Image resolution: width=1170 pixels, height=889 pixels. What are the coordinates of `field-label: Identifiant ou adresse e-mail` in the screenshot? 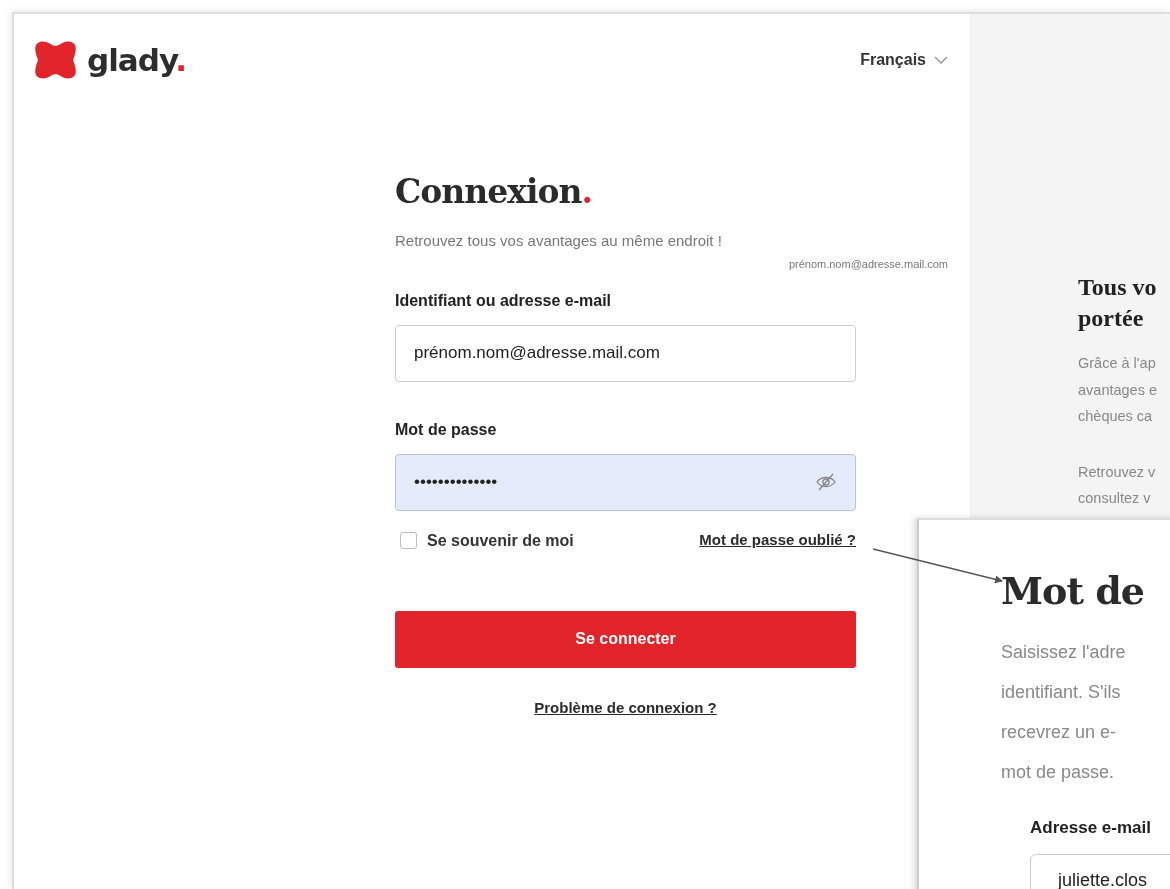 It's located at (504, 300).